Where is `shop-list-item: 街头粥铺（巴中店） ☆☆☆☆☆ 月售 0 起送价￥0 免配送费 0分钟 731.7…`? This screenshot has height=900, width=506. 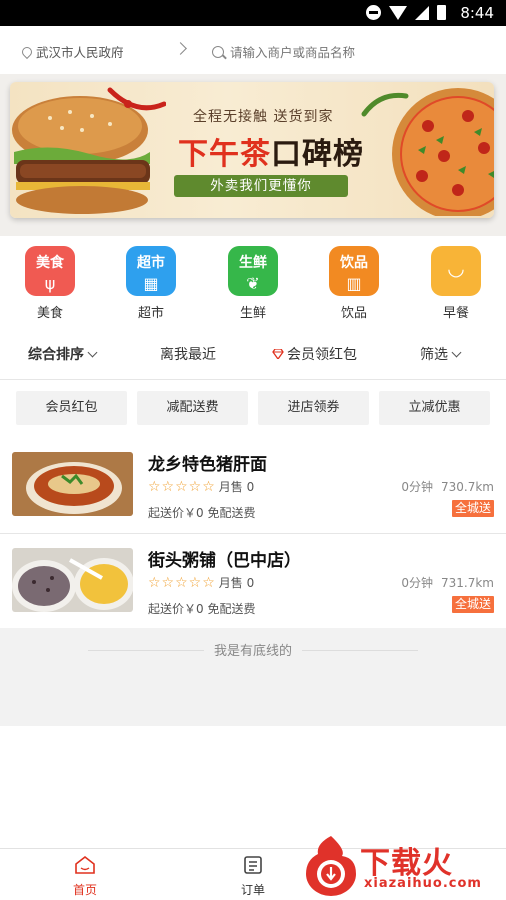
shop-list-item: 街头粥铺（巴中店） ☆☆☆☆☆ 月售 0 起送价￥0 免配送费 0分钟 731.7… is located at coordinates (253, 582).